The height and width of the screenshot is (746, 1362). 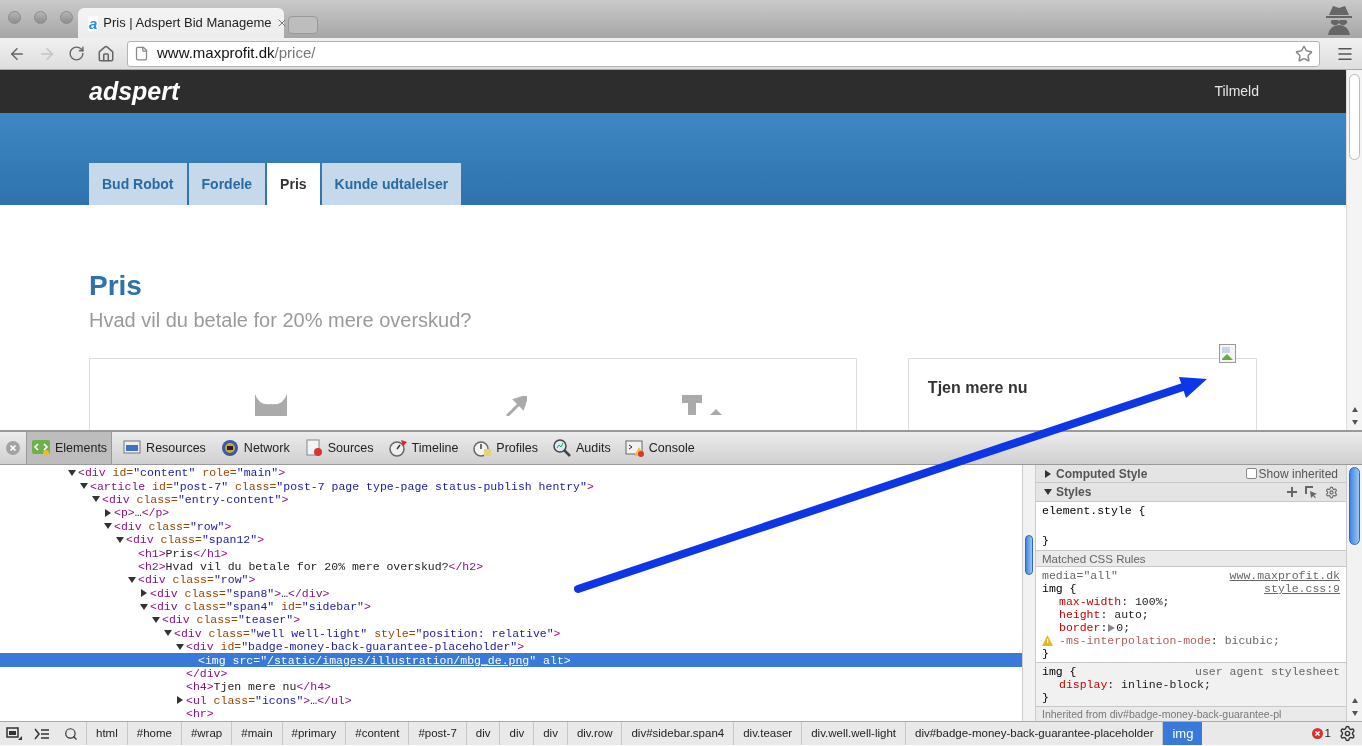 I want to click on dom-node: <h1>Pris</h1>, so click(x=183, y=553).